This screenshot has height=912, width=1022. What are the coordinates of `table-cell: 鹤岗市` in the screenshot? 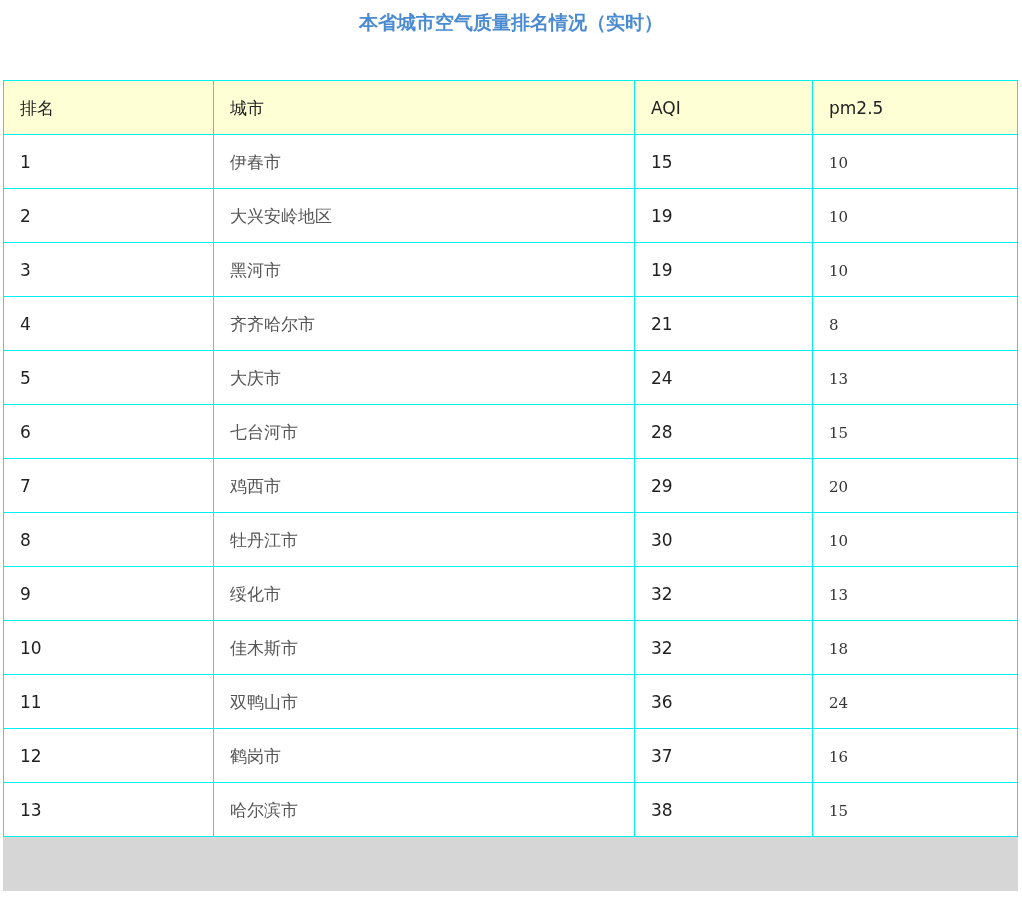 It's located at (424, 755).